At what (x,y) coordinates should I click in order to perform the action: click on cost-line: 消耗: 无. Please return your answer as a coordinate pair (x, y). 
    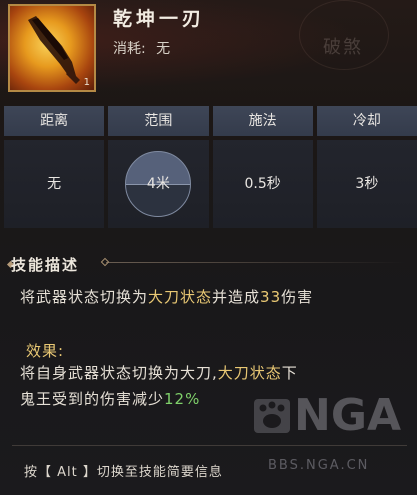
    Looking at the image, I should click on (144, 48).